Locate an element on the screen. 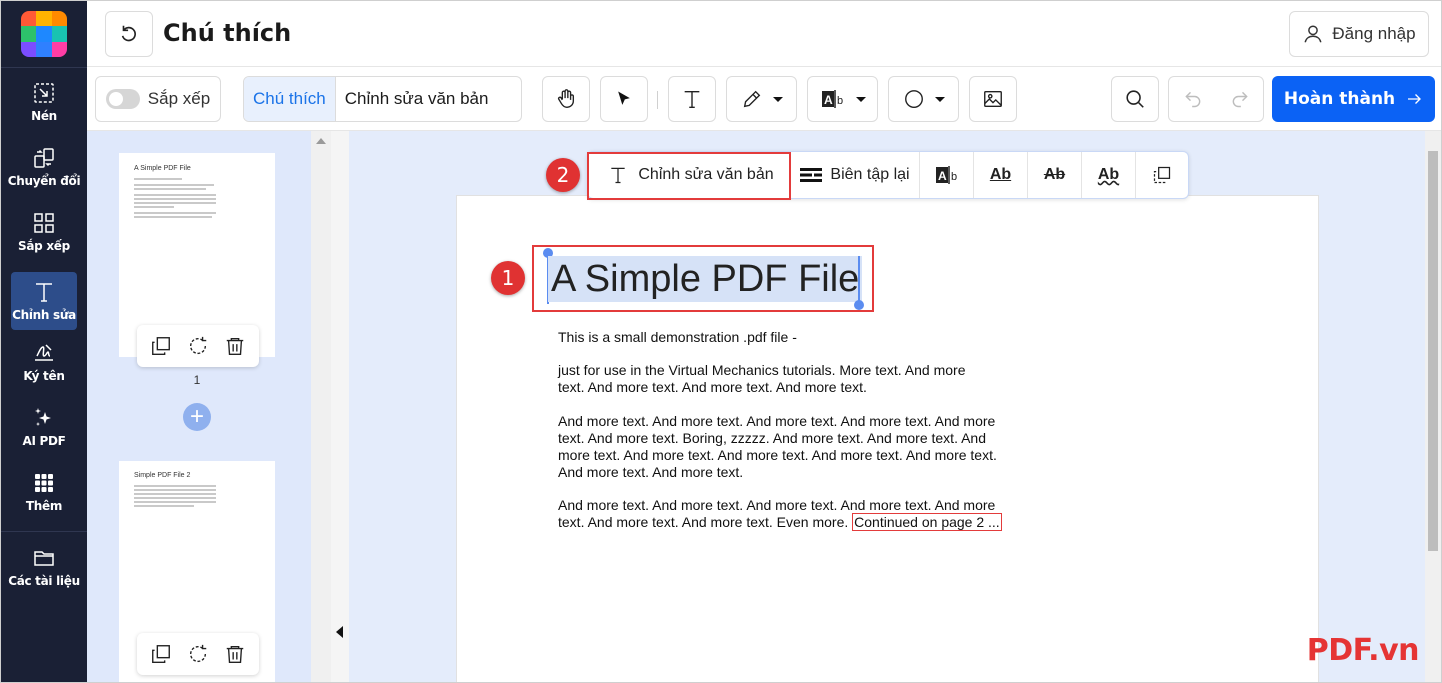 The height and width of the screenshot is (683, 1442). select-tool-button is located at coordinates (624, 99).